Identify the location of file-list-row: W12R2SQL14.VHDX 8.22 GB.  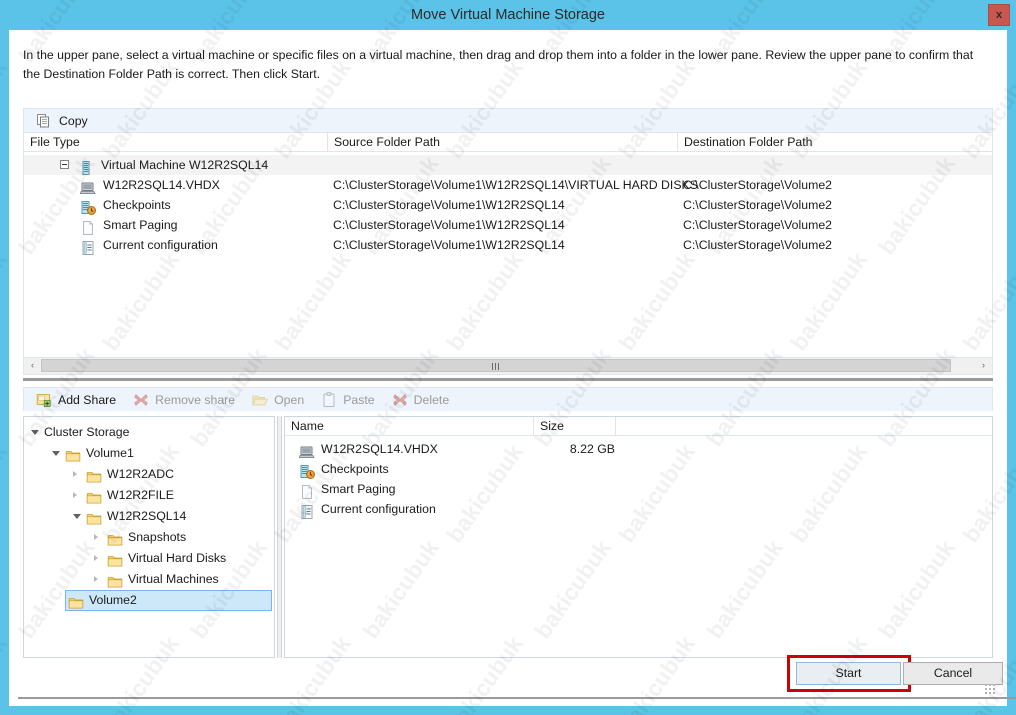
(638, 449).